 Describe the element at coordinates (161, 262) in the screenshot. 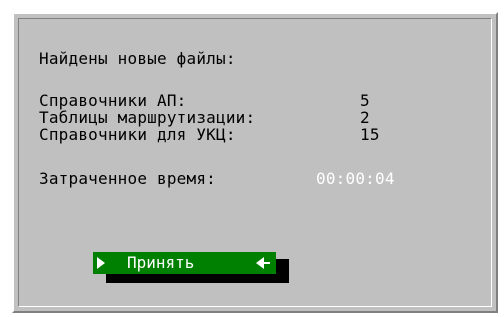

I see `accept-button-label: Принять` at that location.